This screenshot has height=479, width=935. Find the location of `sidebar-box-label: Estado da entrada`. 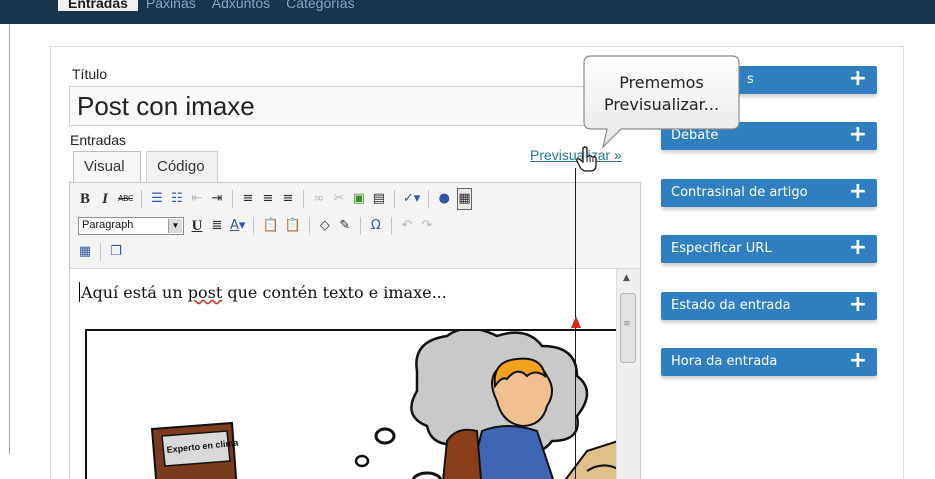

sidebar-box-label: Estado da entrada is located at coordinates (731, 305).